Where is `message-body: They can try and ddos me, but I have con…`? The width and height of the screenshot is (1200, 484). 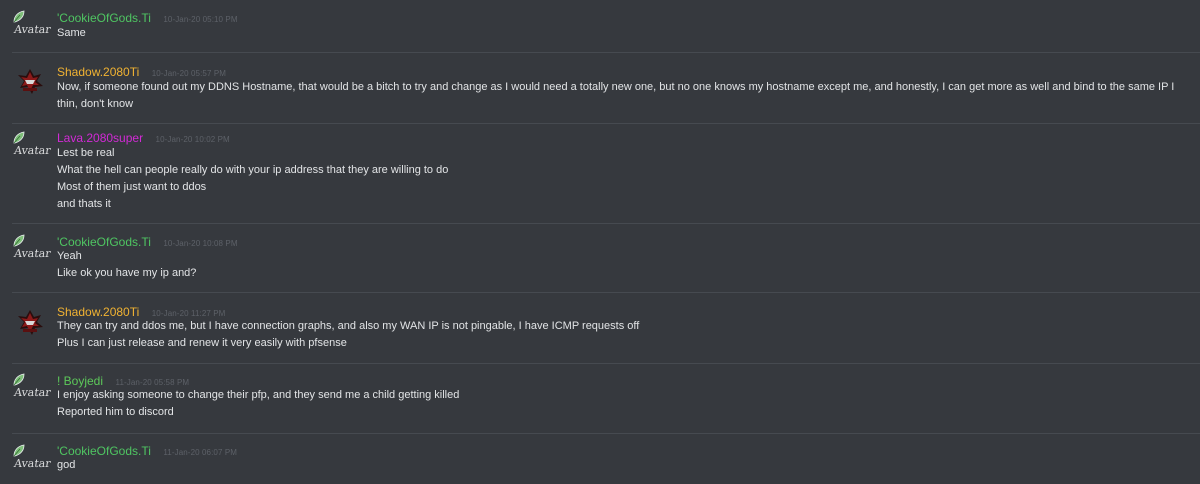 message-body: They can try and ddos me, but I have con… is located at coordinates (625, 335).